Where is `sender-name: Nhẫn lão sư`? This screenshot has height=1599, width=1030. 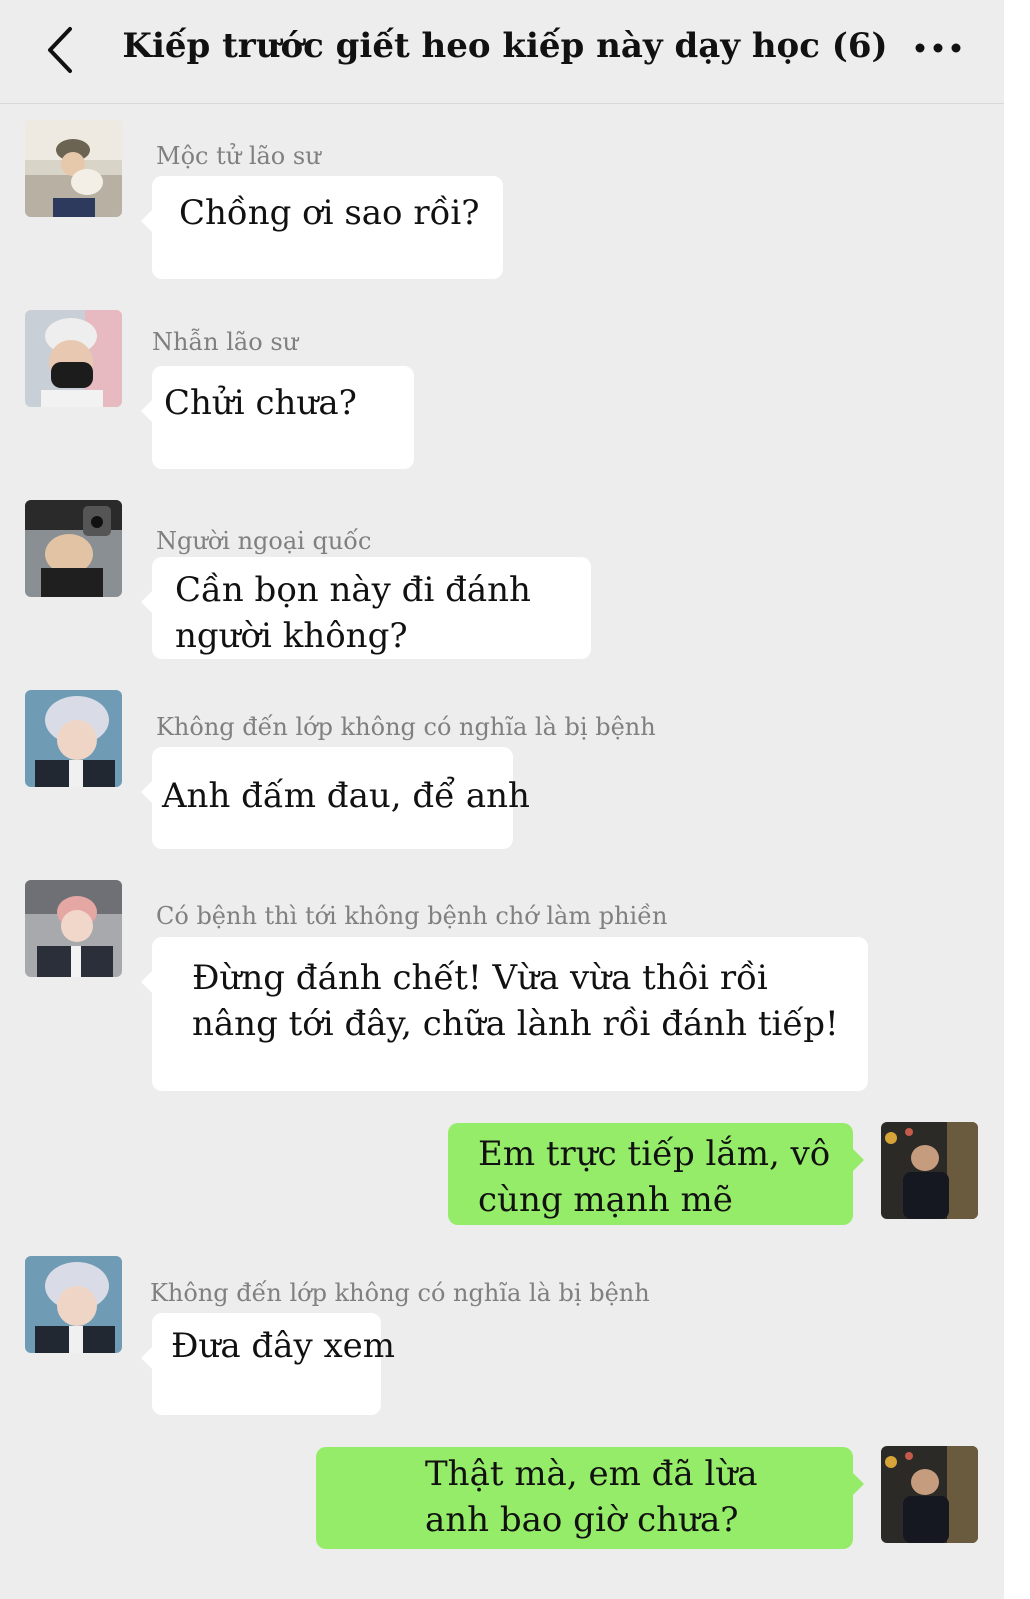 sender-name: Nhẫn lão sư is located at coordinates (225, 342).